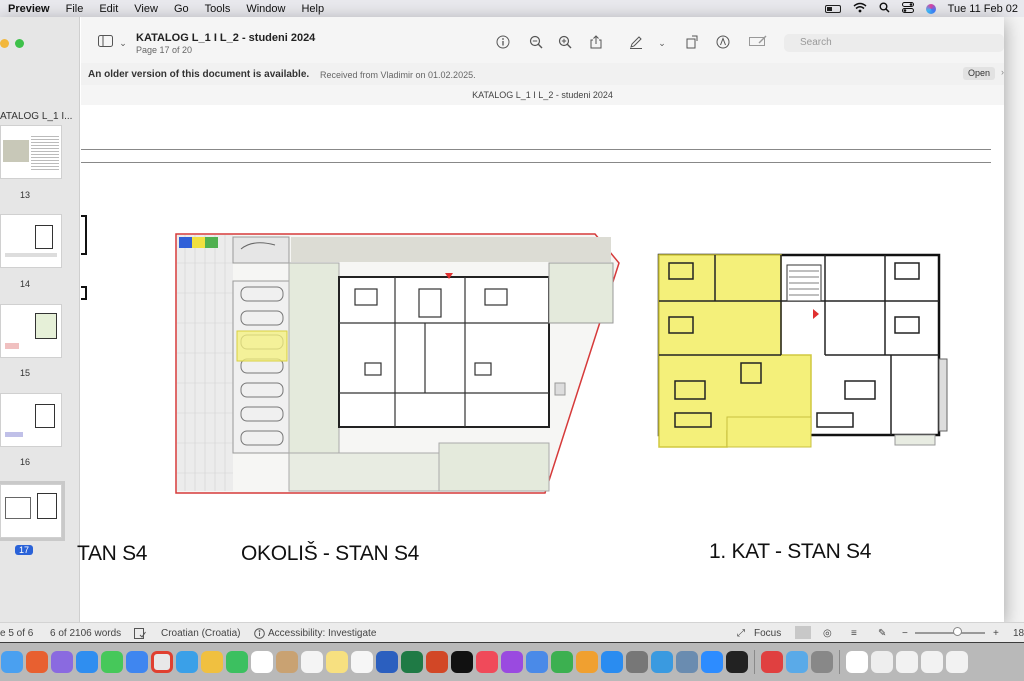 The height and width of the screenshot is (681, 1024). I want to click on network-utility-icon, so click(687, 662).